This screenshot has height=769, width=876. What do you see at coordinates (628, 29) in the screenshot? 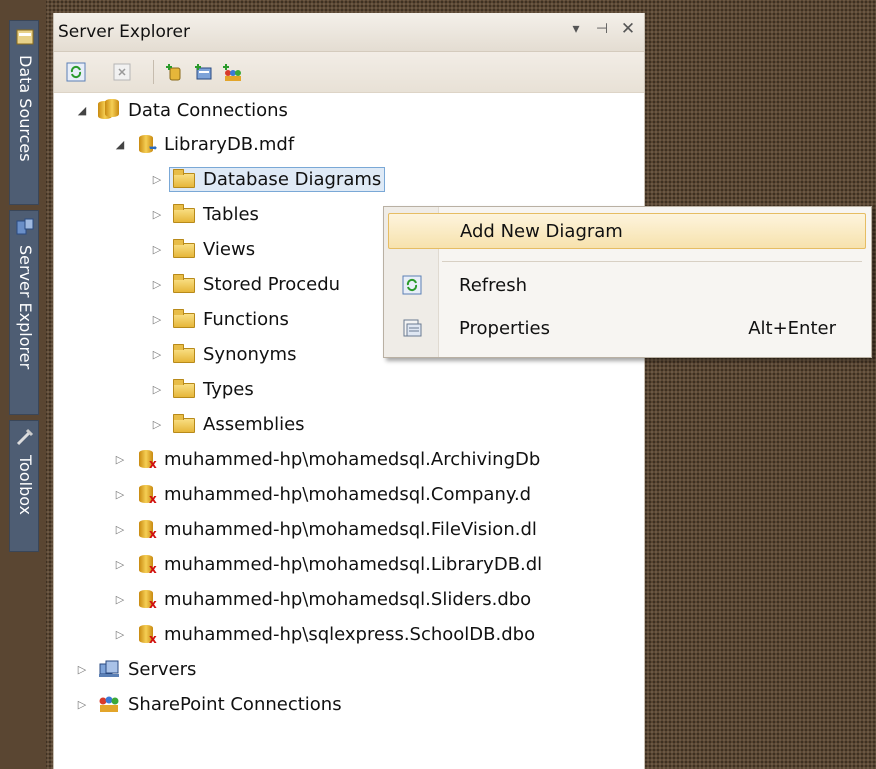
I see `close-icon: ✕` at bounding box center [628, 29].